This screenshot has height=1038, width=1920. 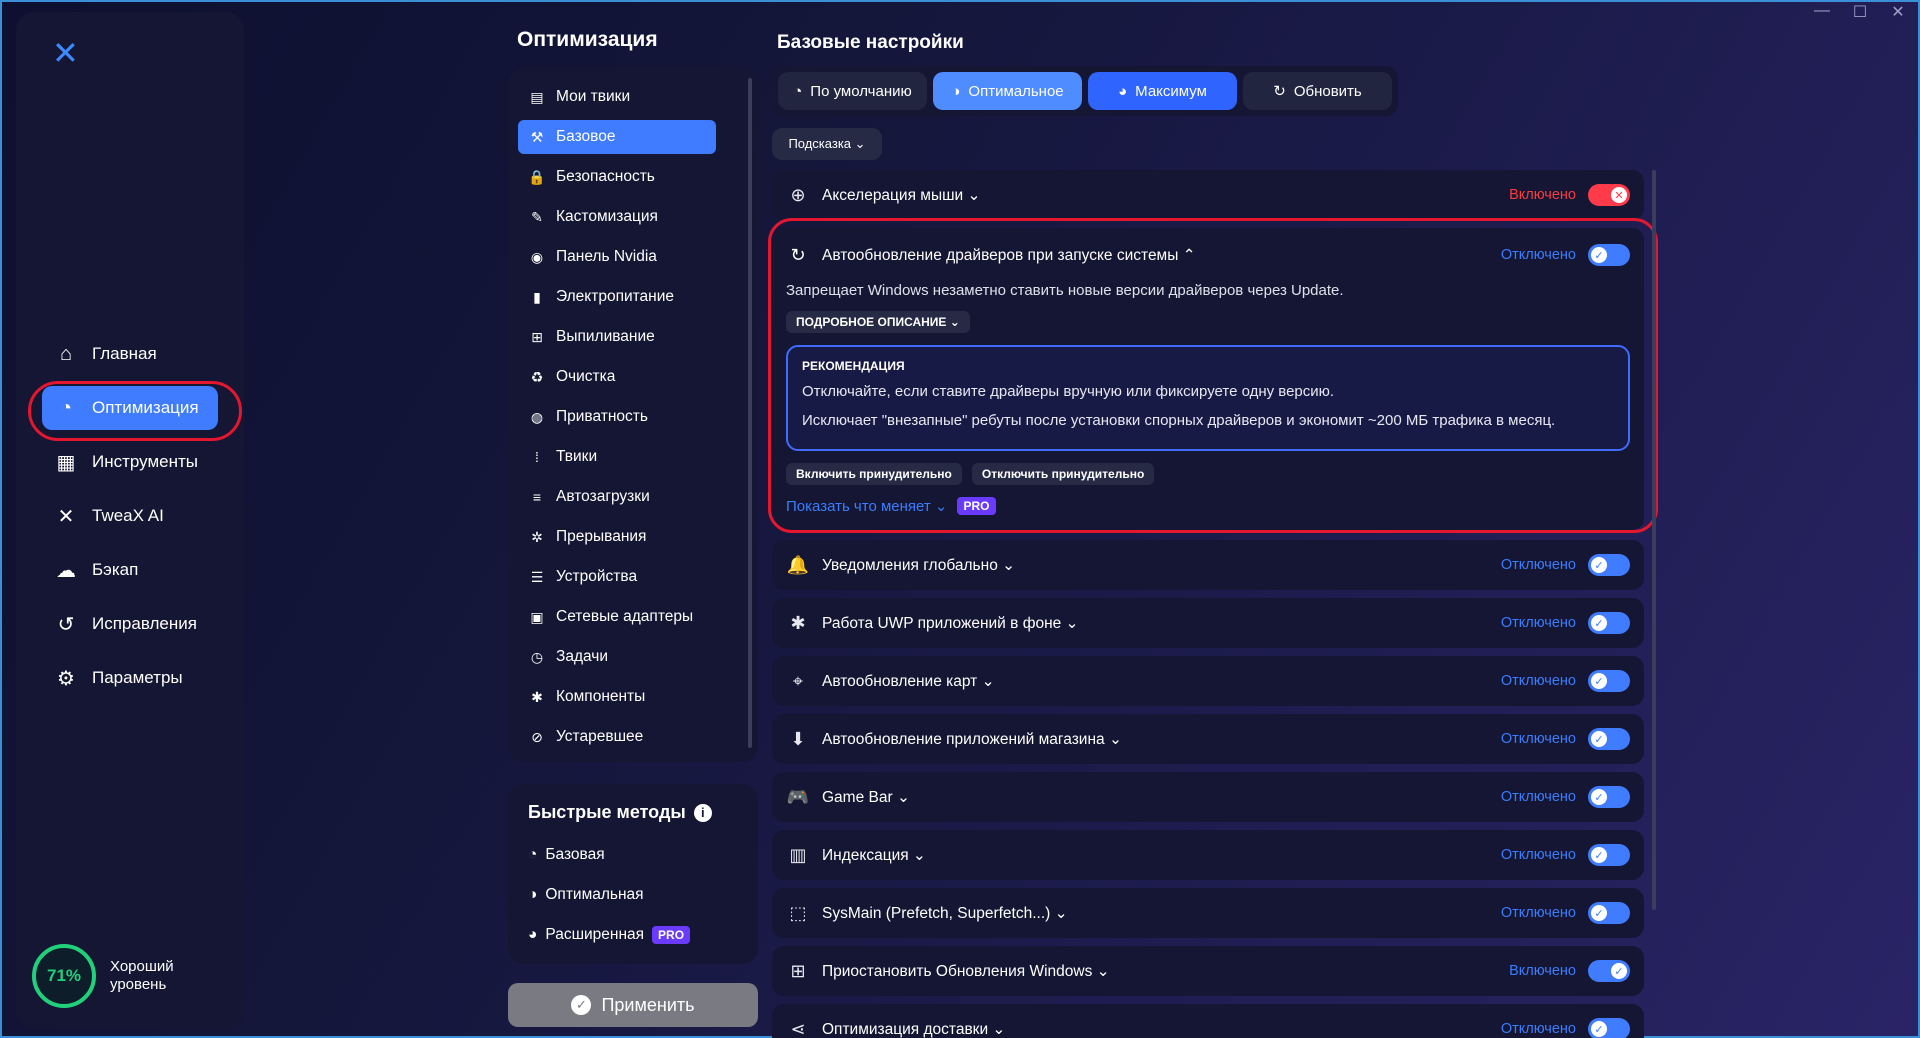 What do you see at coordinates (750, 413) in the screenshot?
I see `category-scrollbar` at bounding box center [750, 413].